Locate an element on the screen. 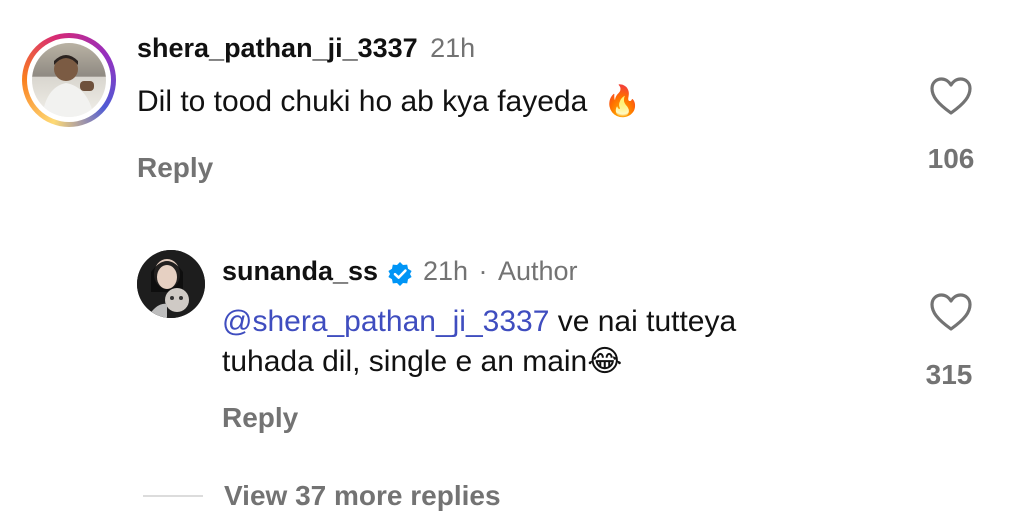 The width and height of the screenshot is (1024, 526). username: sunanda_ss is located at coordinates (300, 271).